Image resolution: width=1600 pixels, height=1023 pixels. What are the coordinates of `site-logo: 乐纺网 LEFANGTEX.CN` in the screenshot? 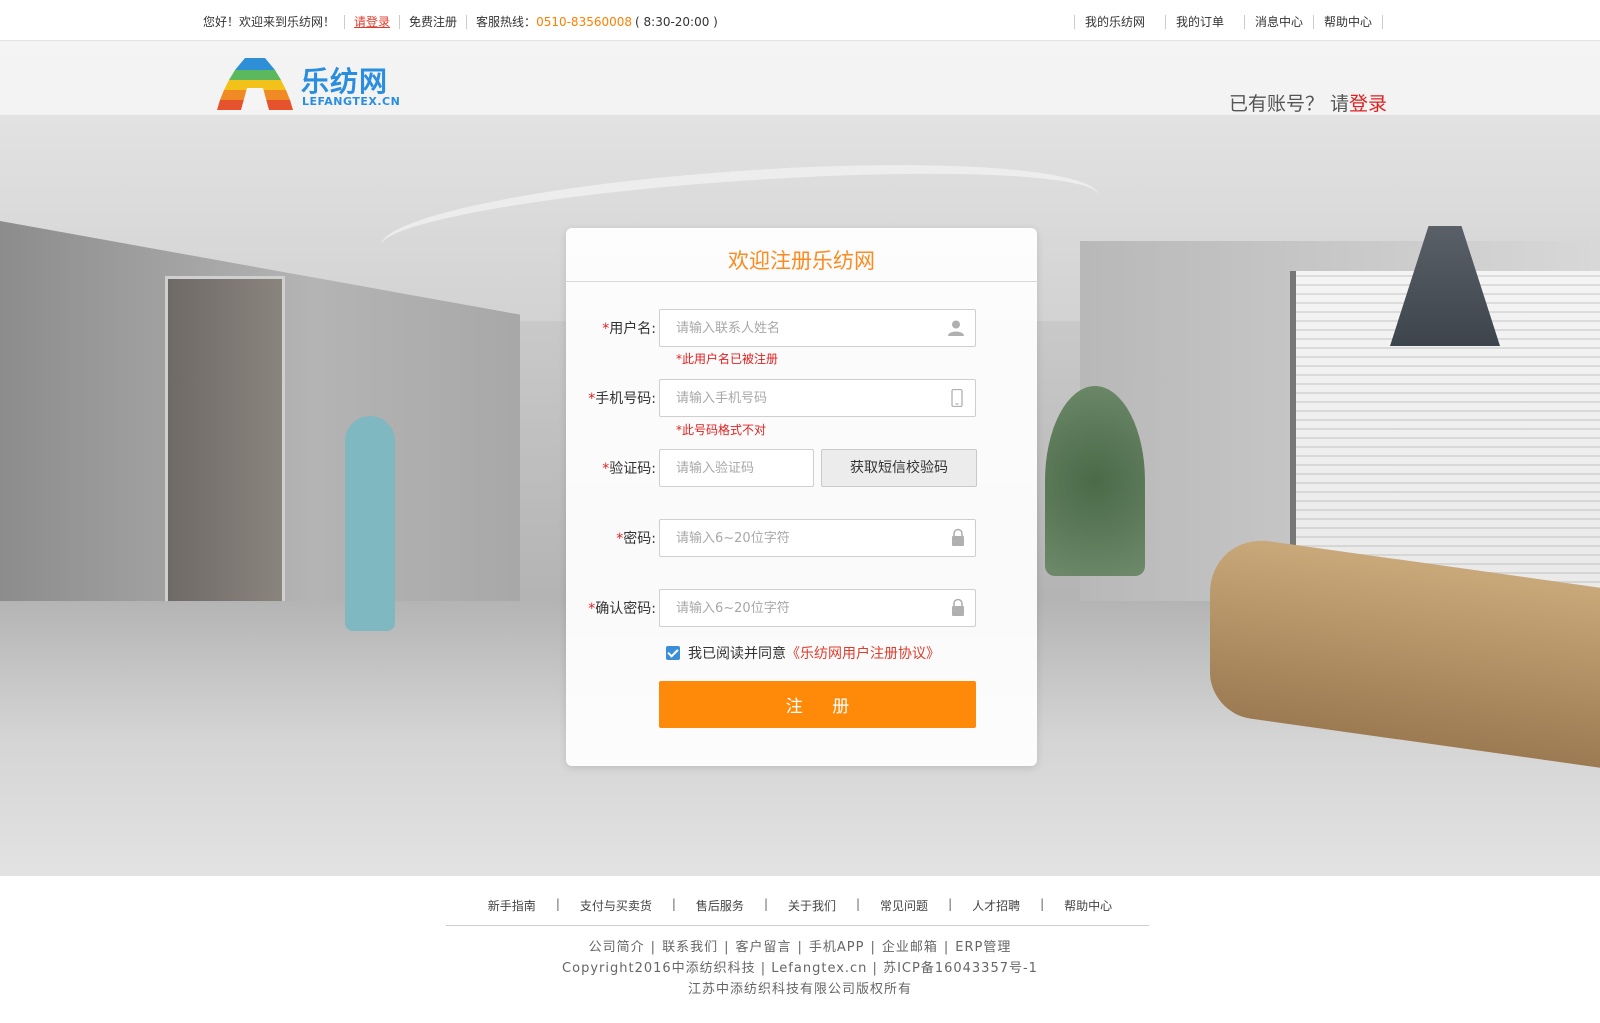 It's located at (309, 84).